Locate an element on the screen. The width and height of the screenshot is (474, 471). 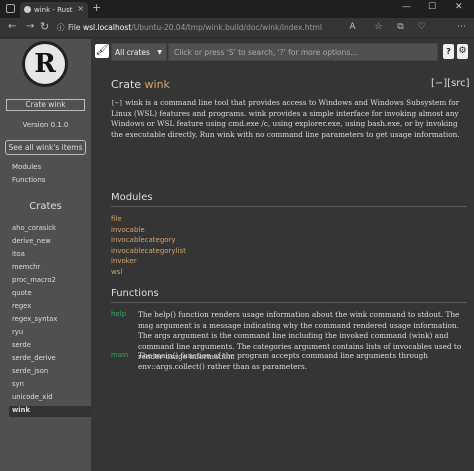
modules-heading: Modules is located at coordinates (132, 197).